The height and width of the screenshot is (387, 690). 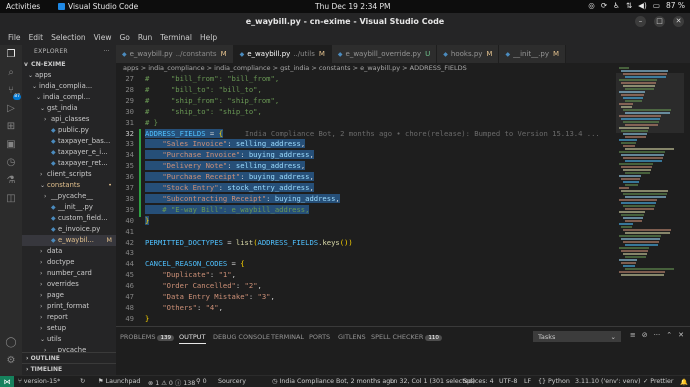 I want to click on code-line: 35 "Delivery Note": selling_address,, so click(x=366, y=166).